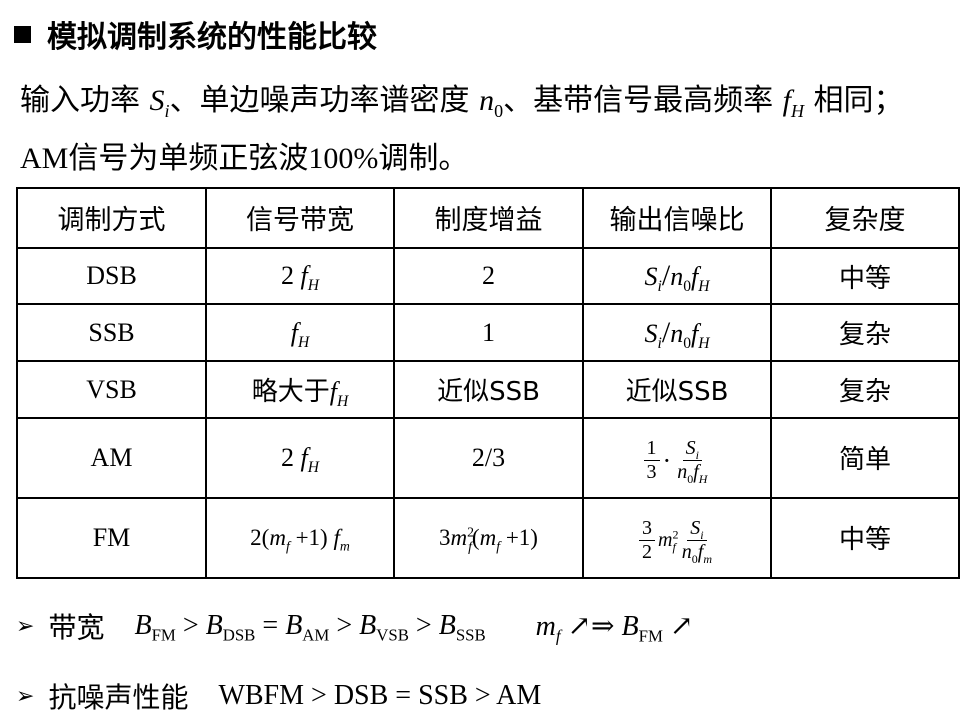 This screenshot has height=728, width=974. I want to click on bullet-noise-performance: ➢ 抗噪声性能 WBFM > DSB = SSB > AM, so click(278, 696).